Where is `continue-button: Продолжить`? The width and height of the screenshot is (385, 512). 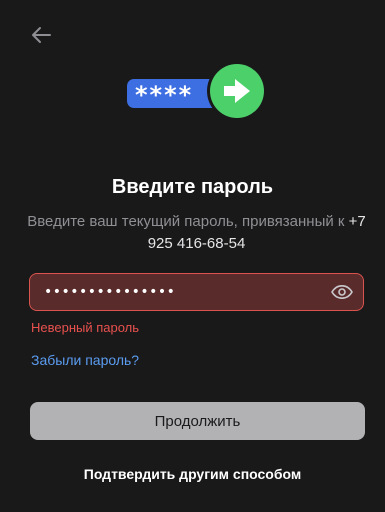
continue-button: Продолжить is located at coordinates (197, 421).